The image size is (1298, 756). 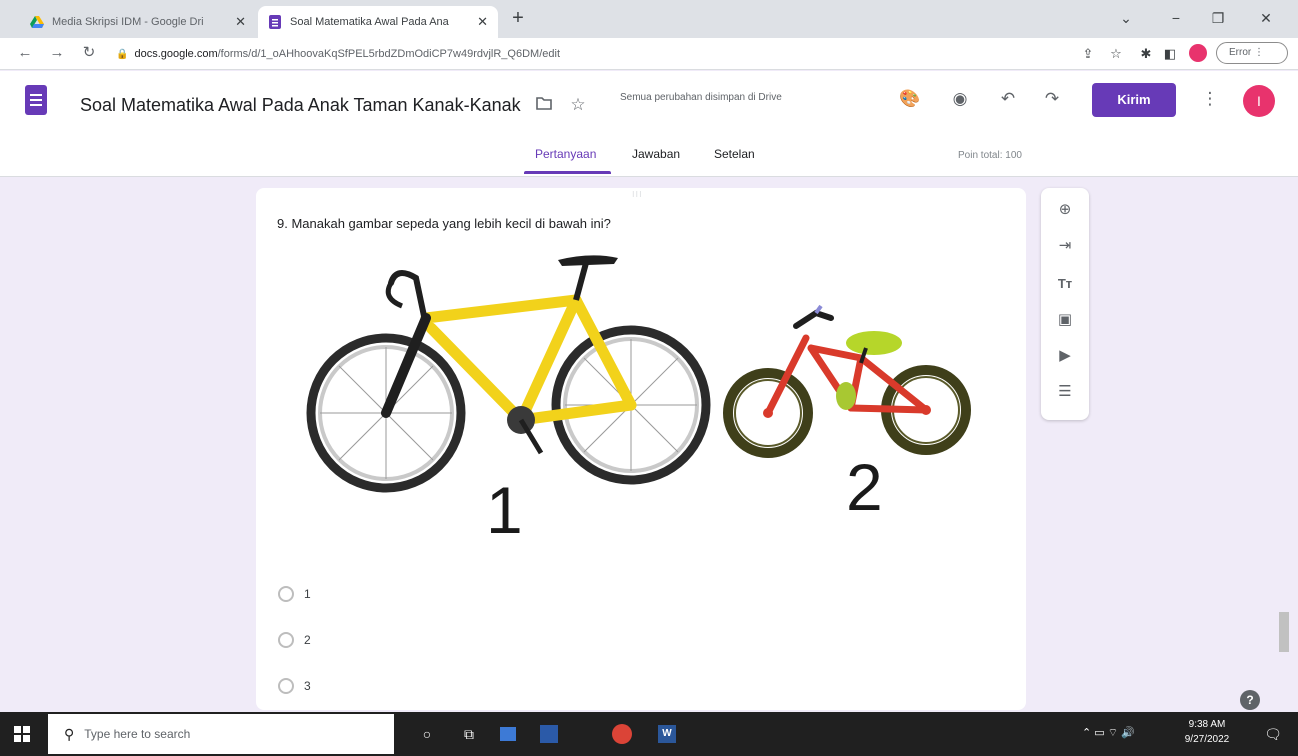 What do you see at coordinates (1065, 356) in the screenshot?
I see `add-video-icon: ▶` at bounding box center [1065, 356].